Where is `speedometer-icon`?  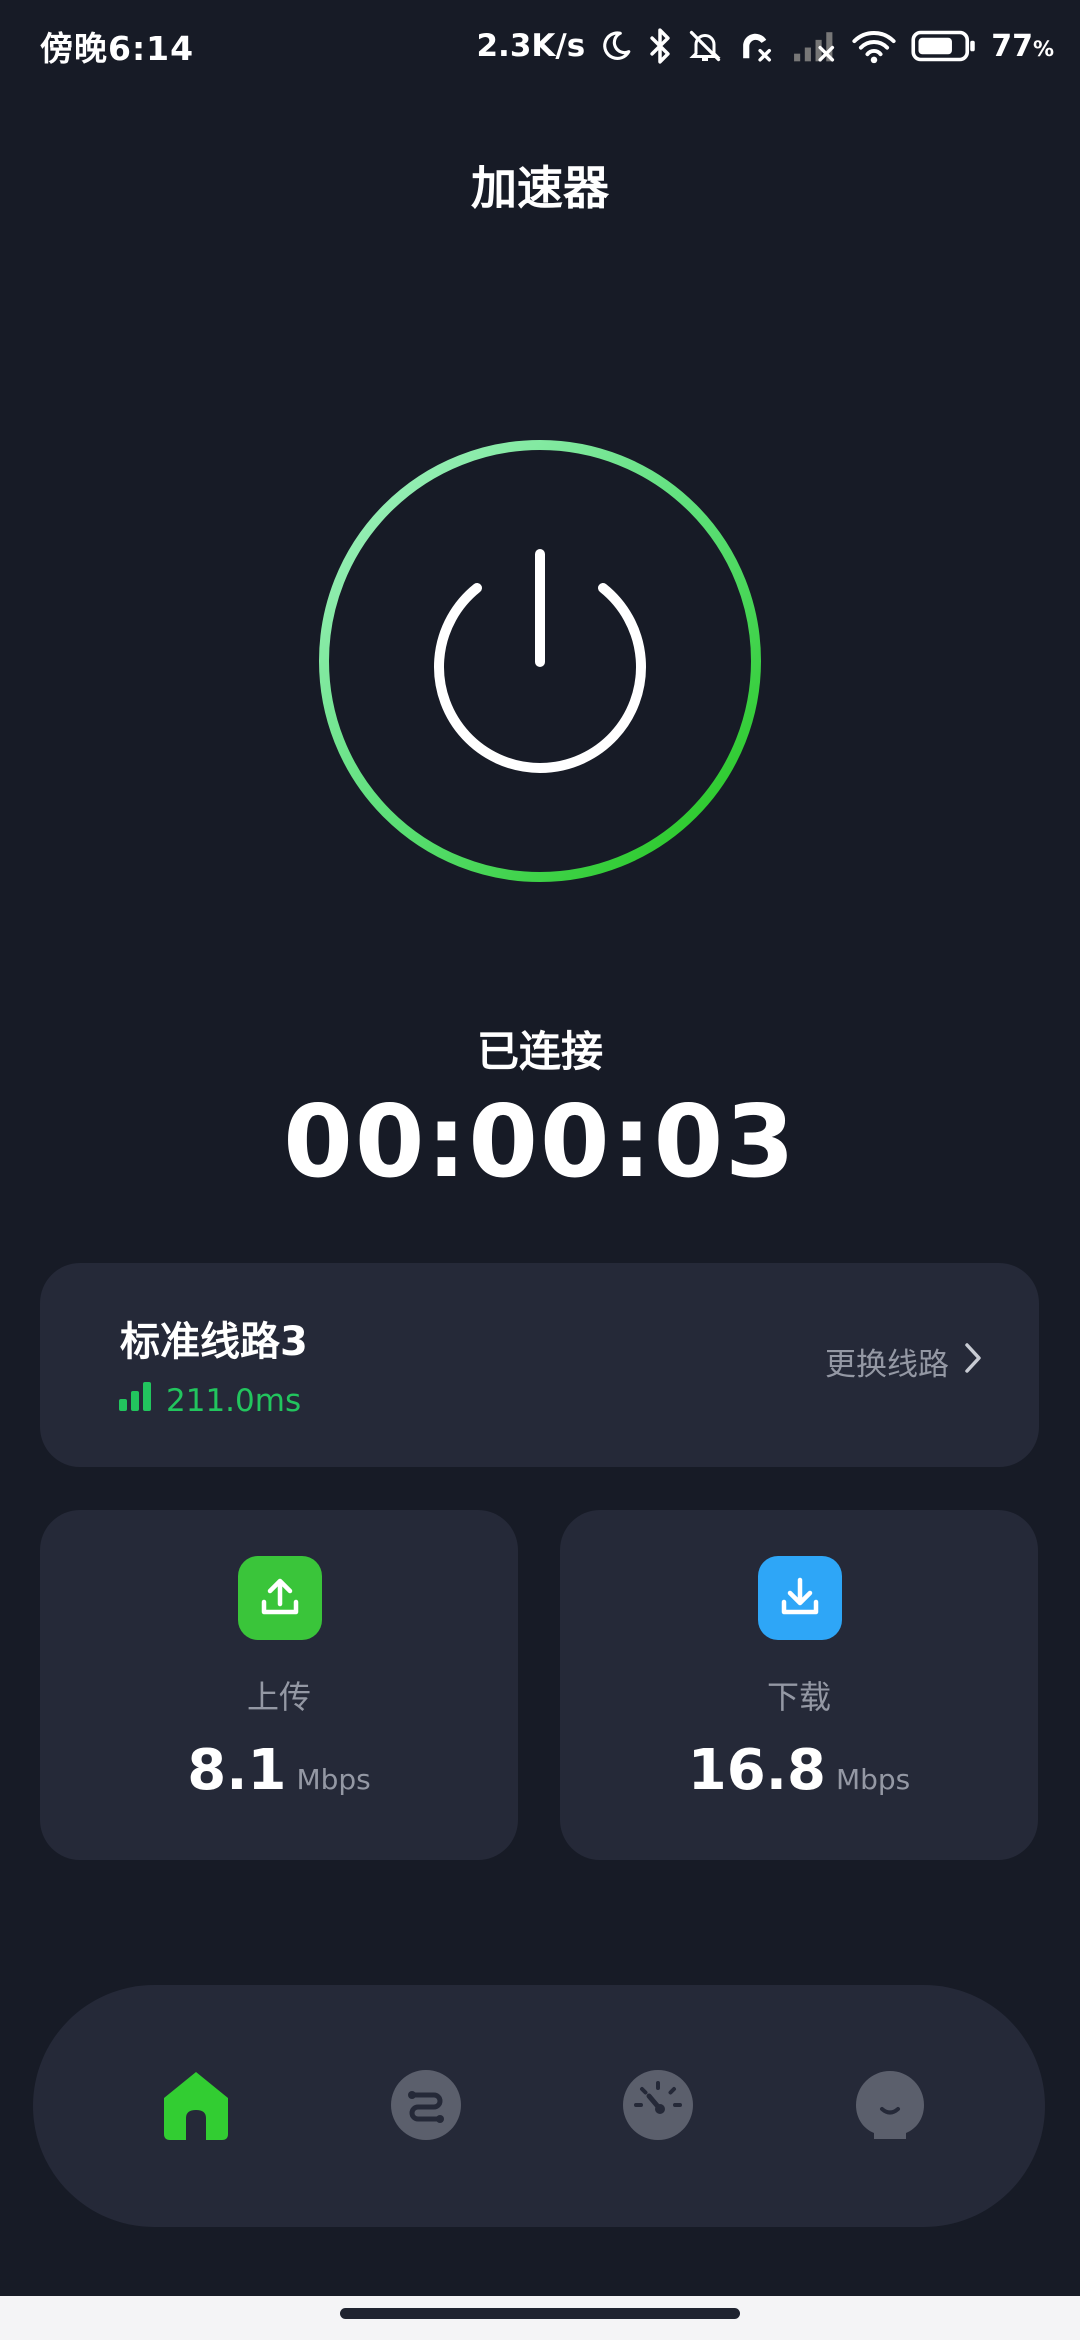
speedometer-icon is located at coordinates (658, 2105).